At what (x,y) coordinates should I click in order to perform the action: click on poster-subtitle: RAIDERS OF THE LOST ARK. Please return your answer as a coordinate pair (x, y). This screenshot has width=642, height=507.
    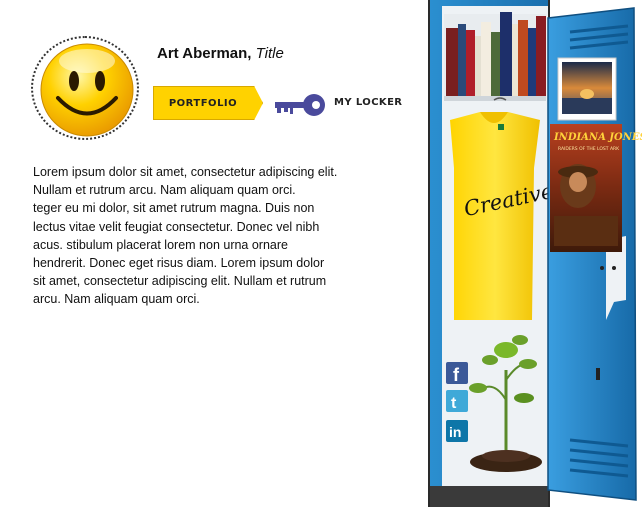
    Looking at the image, I should click on (589, 149).